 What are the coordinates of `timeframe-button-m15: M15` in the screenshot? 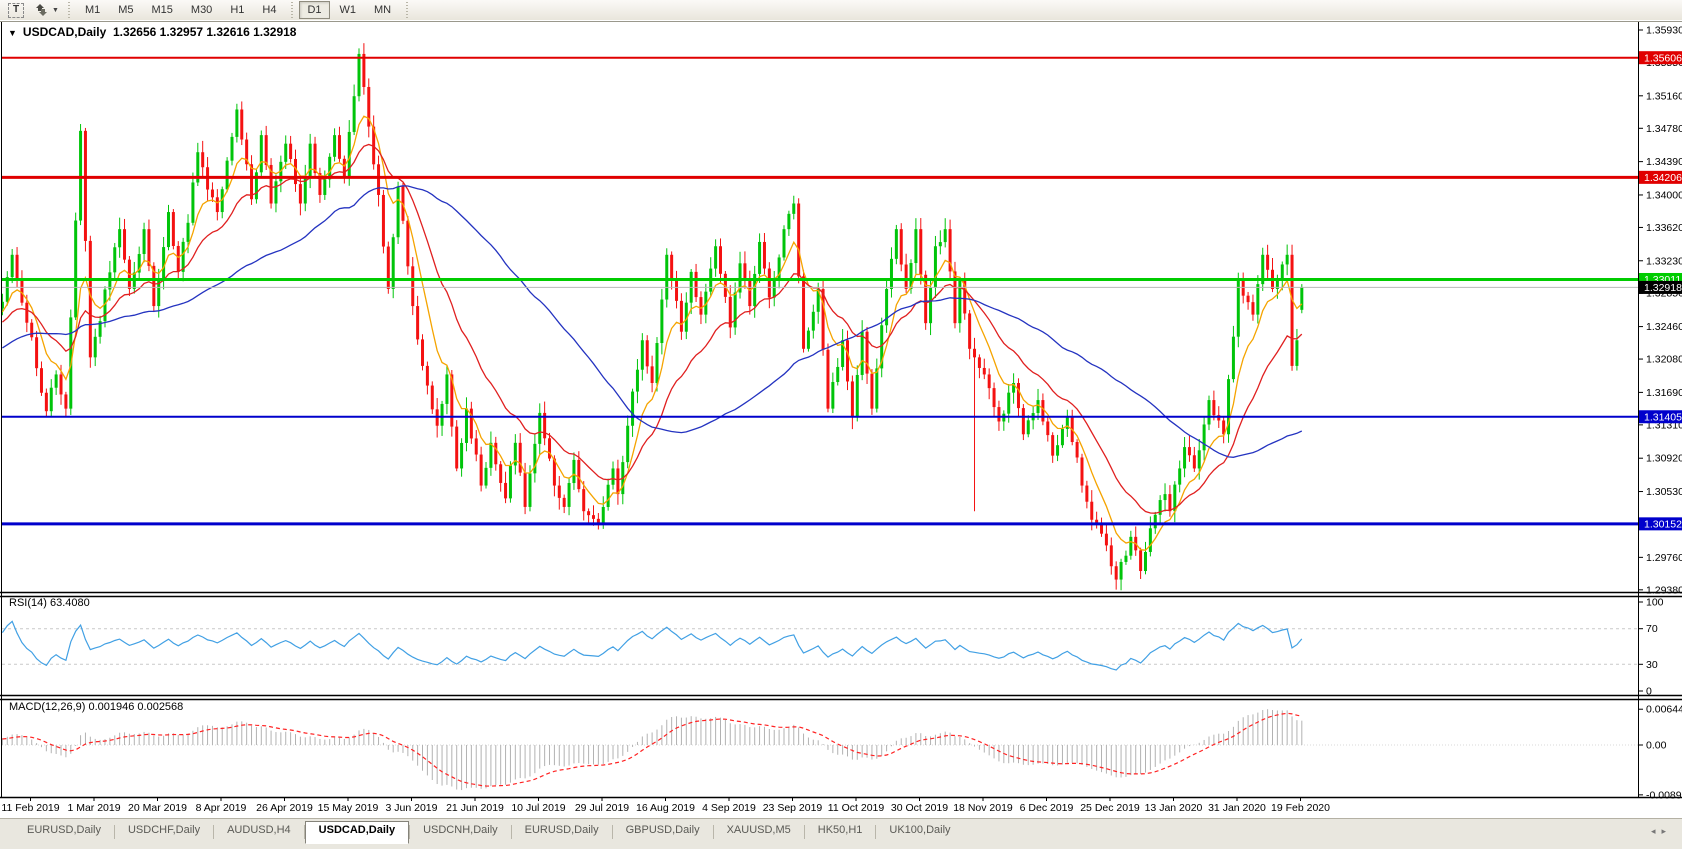 It's located at (162, 10).